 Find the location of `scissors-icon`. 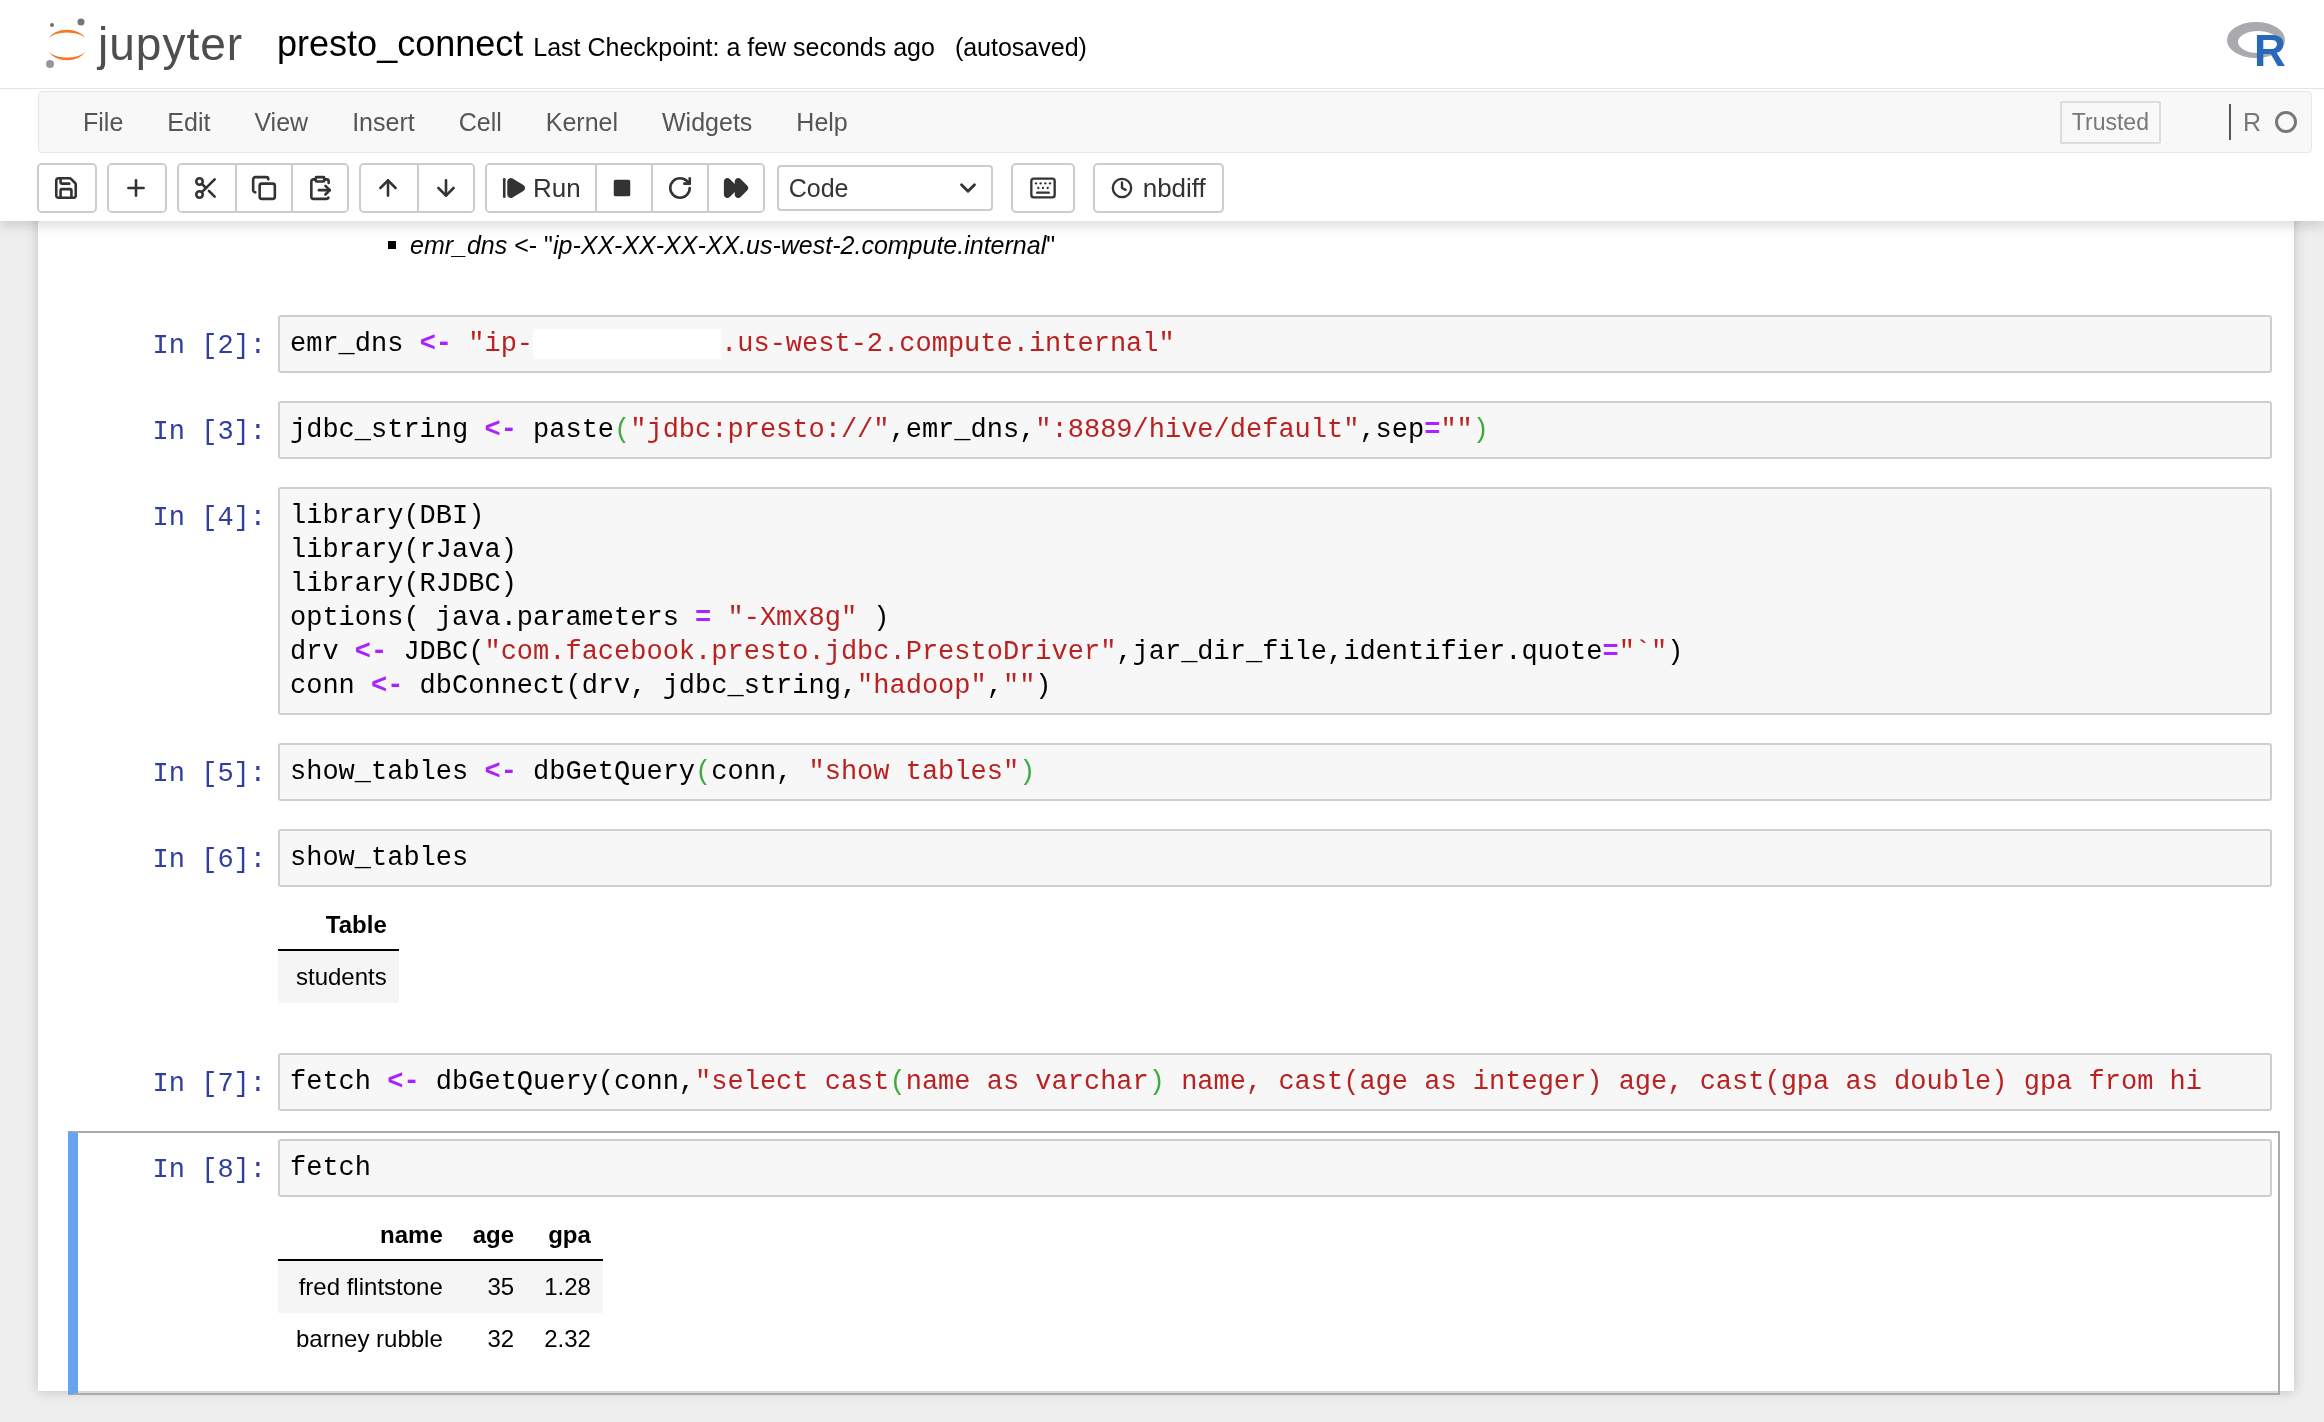

scissors-icon is located at coordinates (206, 188).